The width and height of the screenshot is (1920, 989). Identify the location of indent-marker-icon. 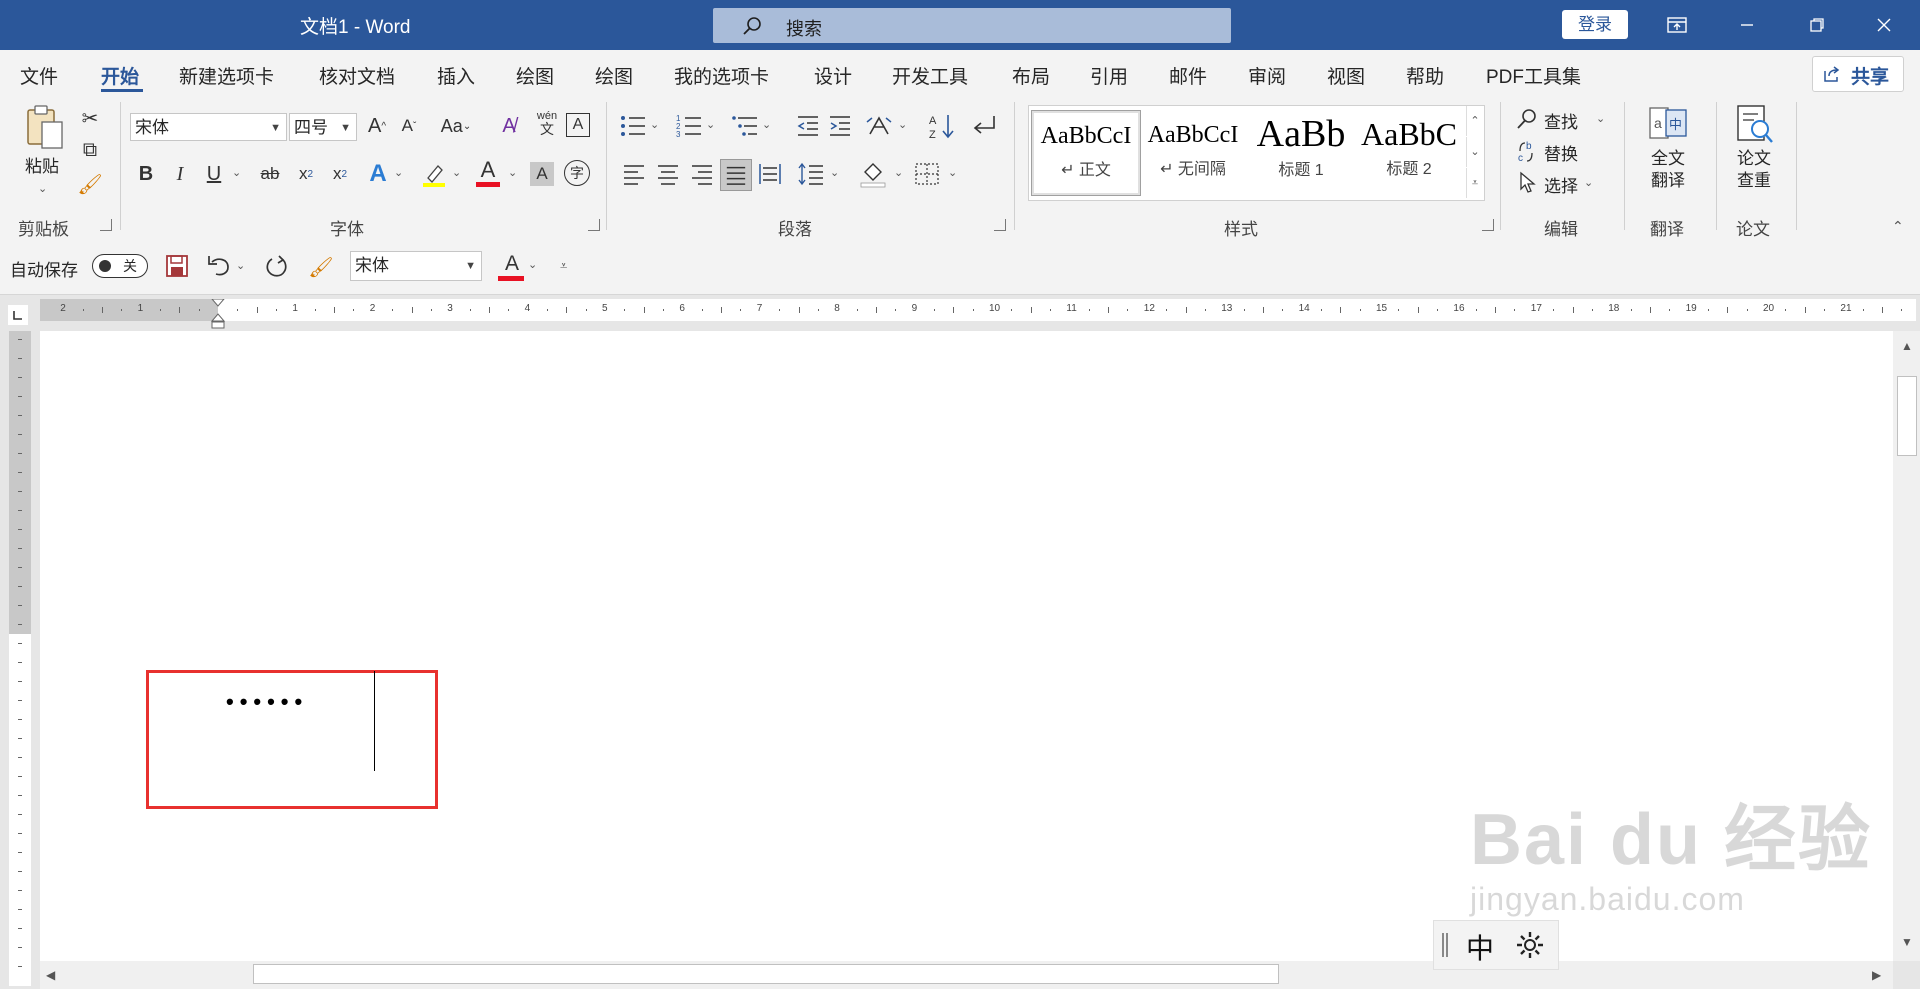
(218, 315).